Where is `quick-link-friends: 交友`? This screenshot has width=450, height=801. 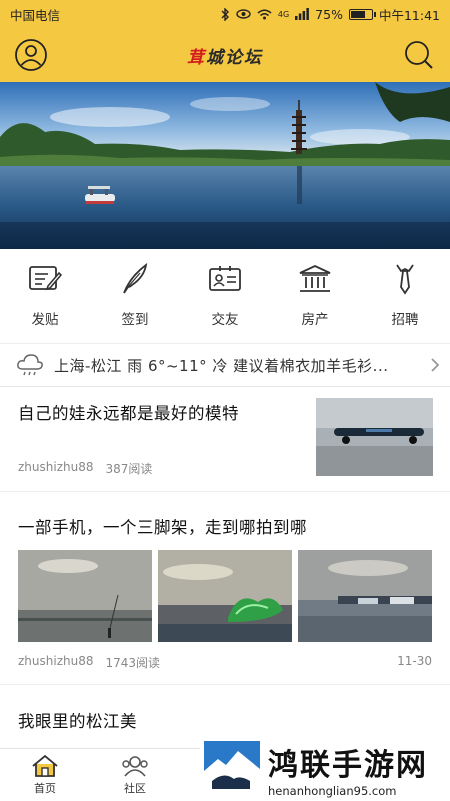 quick-link-friends: 交友 is located at coordinates (225, 295).